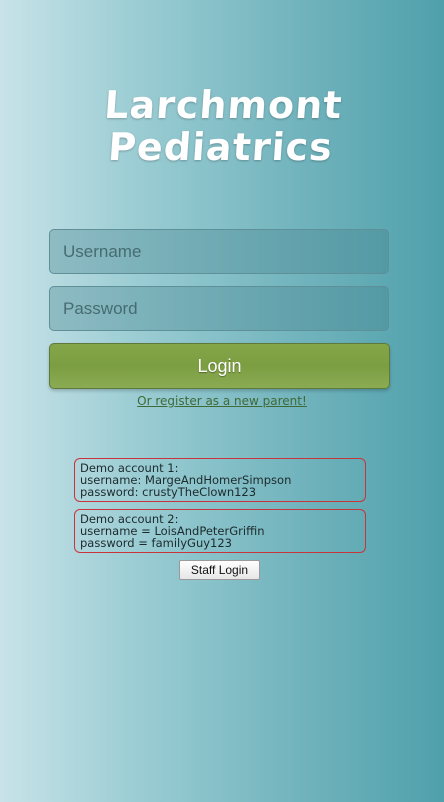 The width and height of the screenshot is (444, 802). What do you see at coordinates (222, 401) in the screenshot?
I see `register-parent-link: Or register as a new parent!` at bounding box center [222, 401].